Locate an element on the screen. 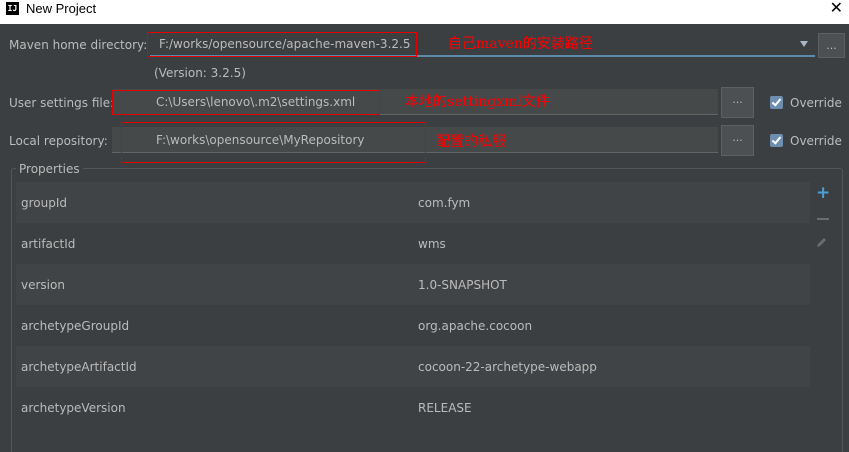 The height and width of the screenshot is (452, 849). pencil-icon is located at coordinates (822, 243).